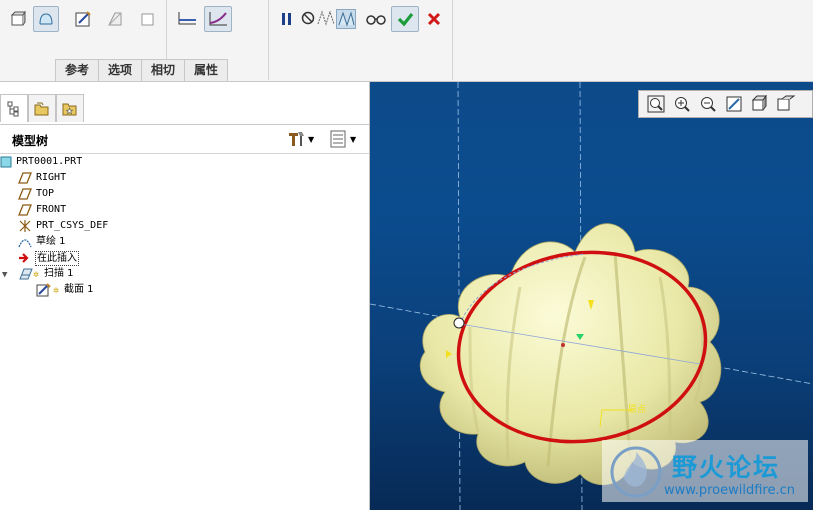 Image resolution: width=813 pixels, height=510 pixels. I want to click on folder-browser-tab, so click(42, 108).